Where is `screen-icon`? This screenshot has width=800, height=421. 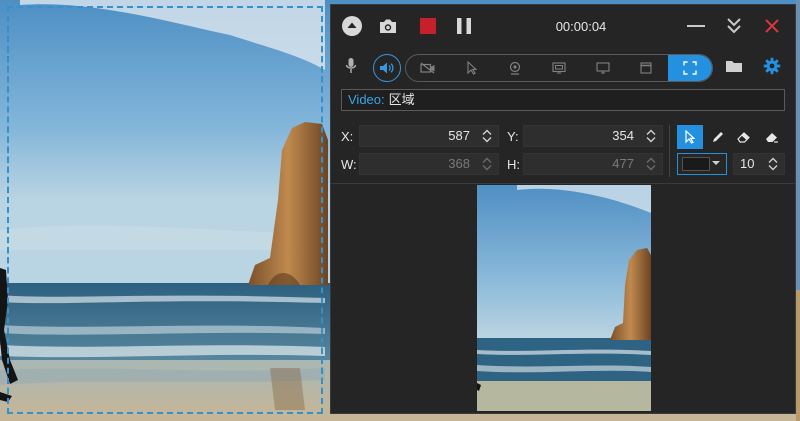 screen-icon is located at coordinates (603, 68).